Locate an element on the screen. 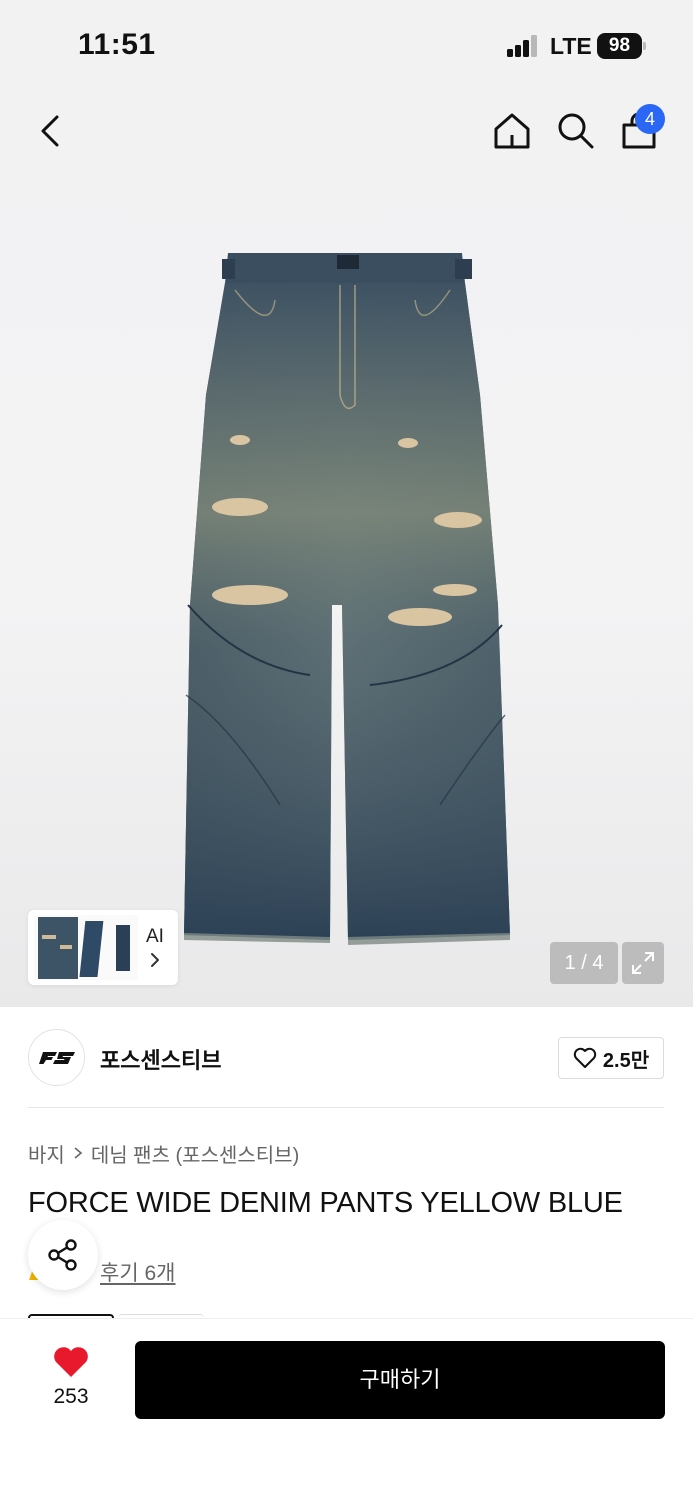 Image resolution: width=693 pixels, height=1500 pixels. brand-logo is located at coordinates (56, 1057).